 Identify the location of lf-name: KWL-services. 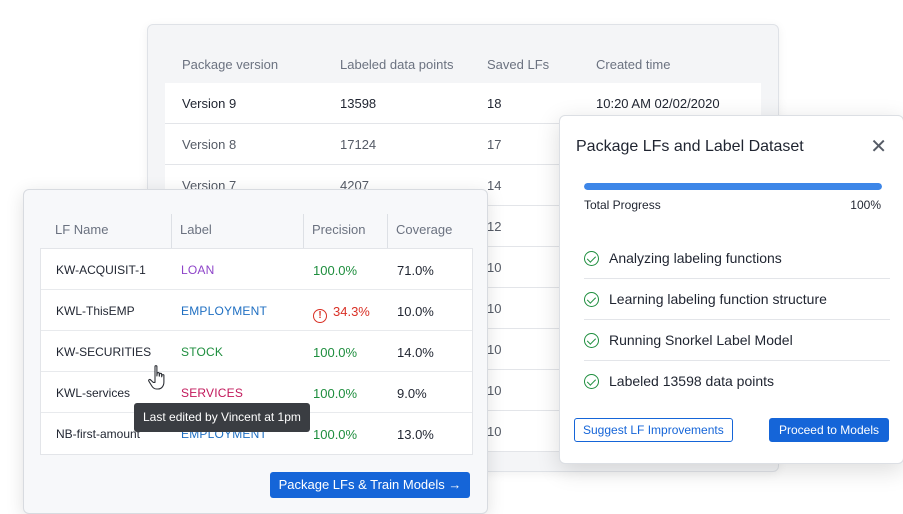
(93, 393).